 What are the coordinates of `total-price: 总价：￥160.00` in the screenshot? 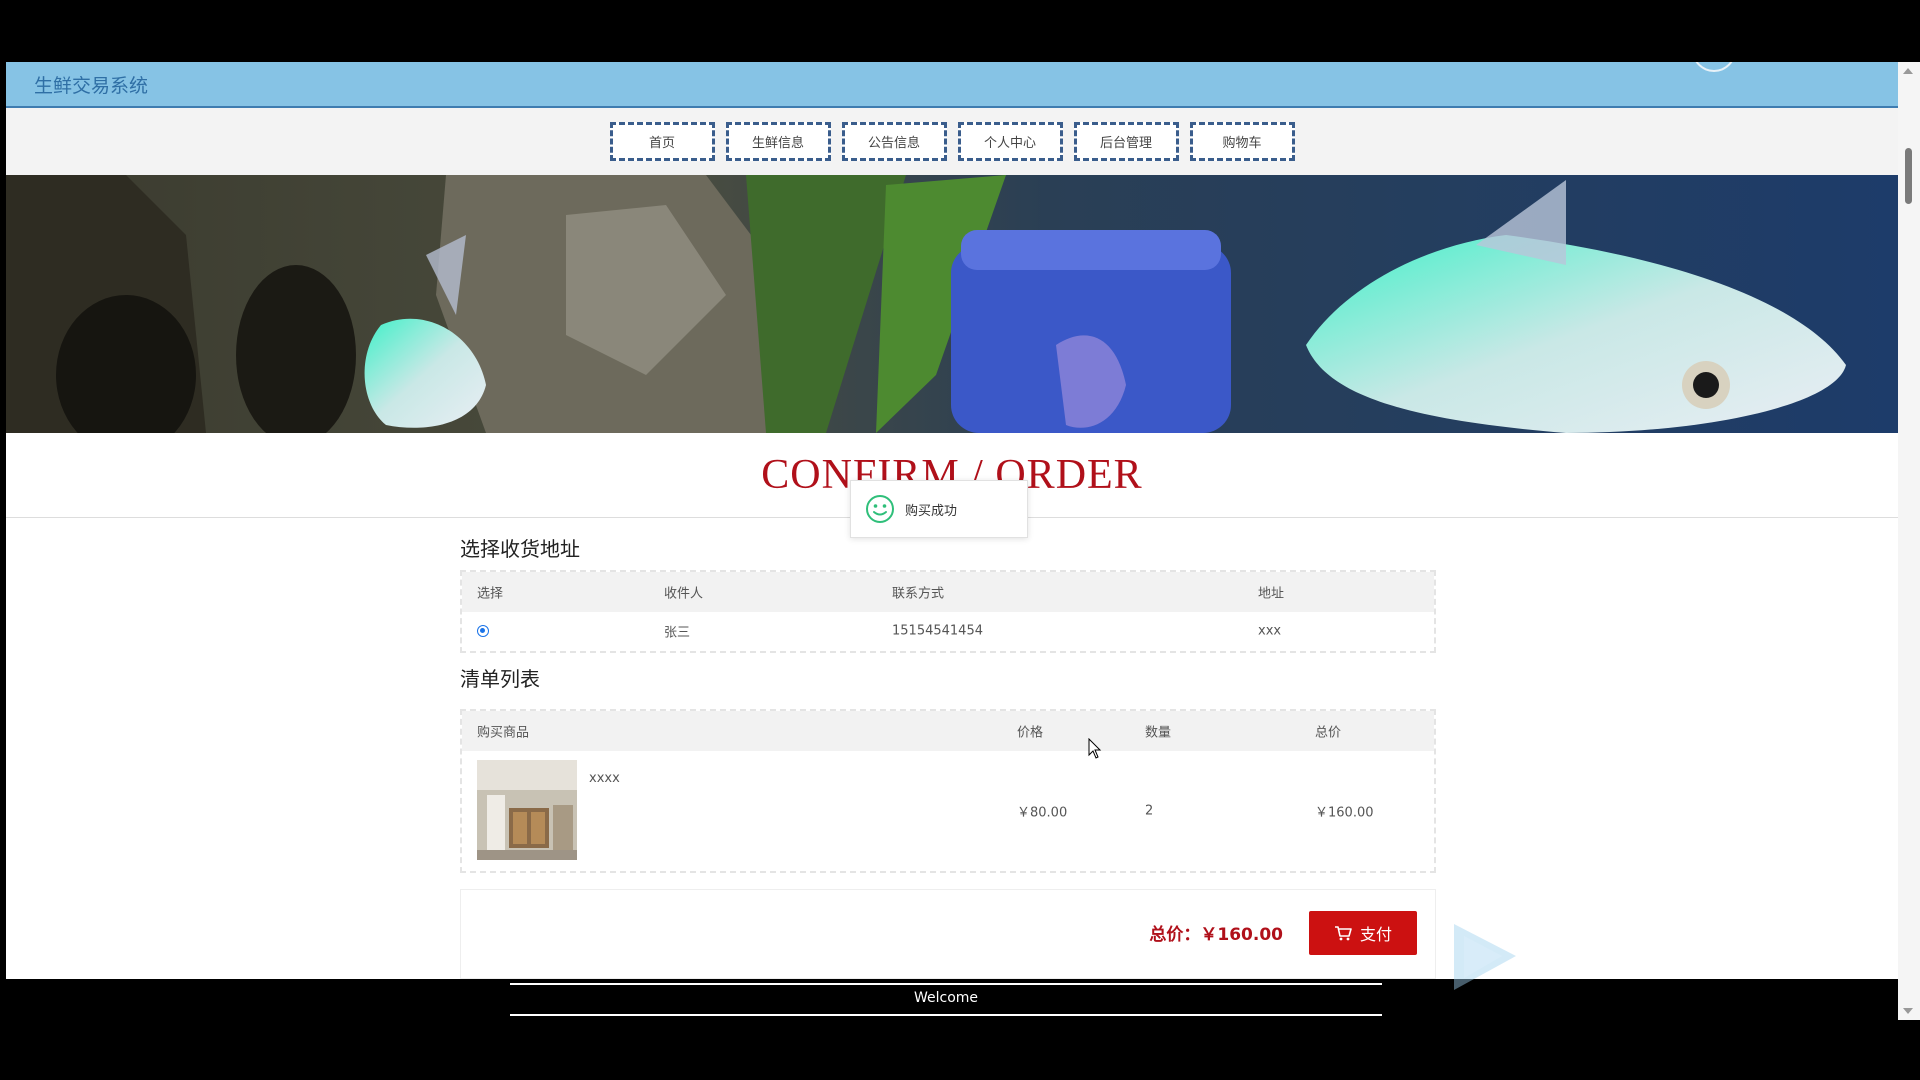 It's located at (1216, 935).